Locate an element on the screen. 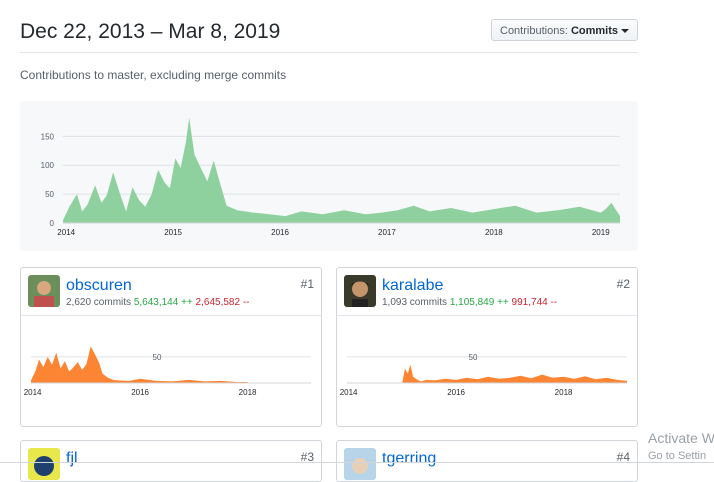 The height and width of the screenshot is (482, 714). activation-watermark-subtext: Go to Settin is located at coordinates (677, 456).